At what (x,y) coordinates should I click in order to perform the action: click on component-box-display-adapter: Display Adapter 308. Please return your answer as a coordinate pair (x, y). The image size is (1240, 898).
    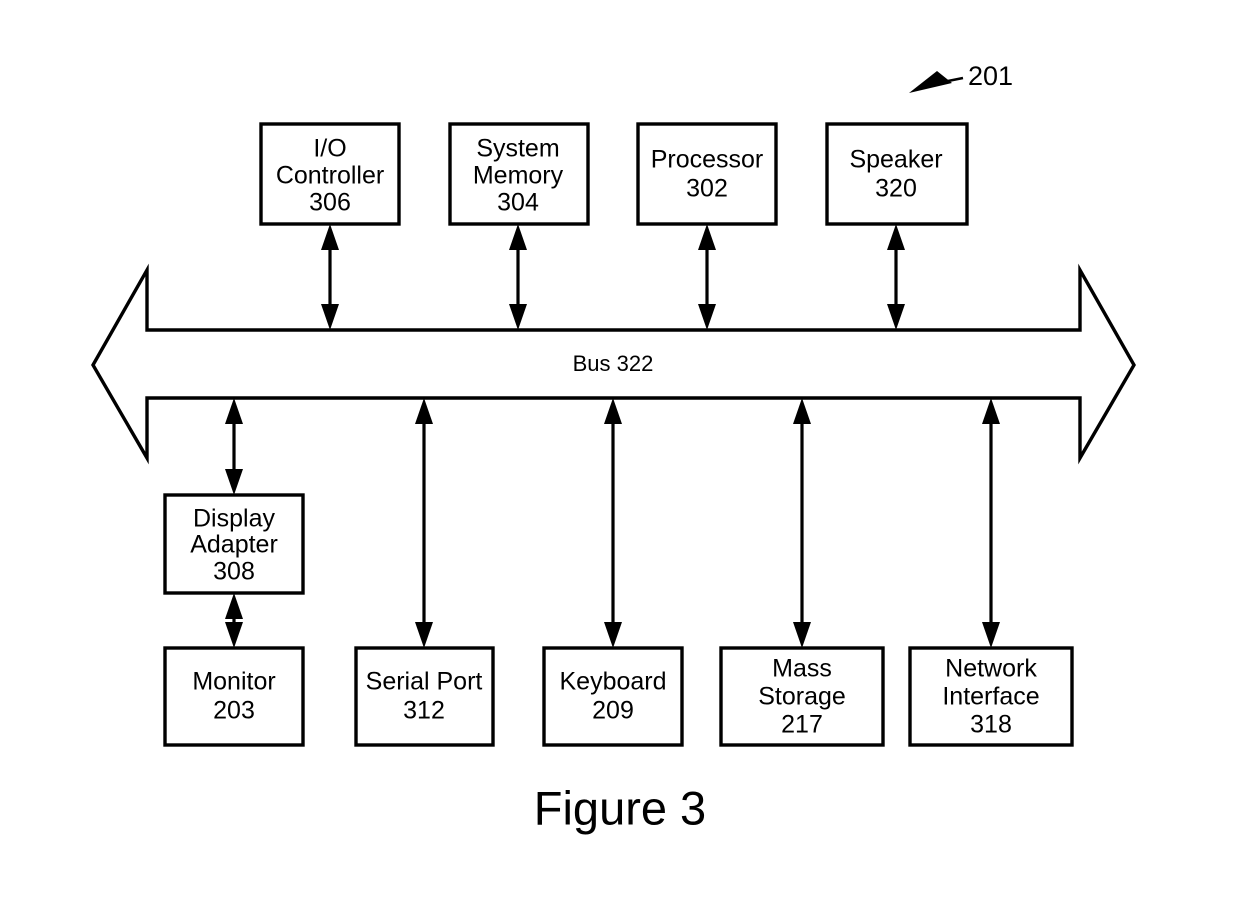
    Looking at the image, I should click on (234, 544).